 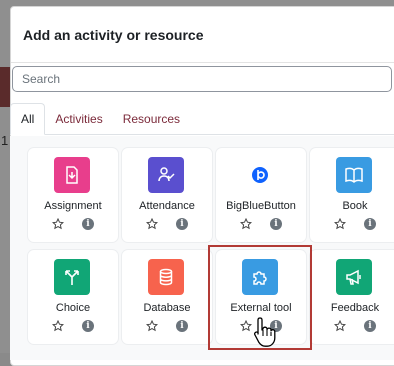 What do you see at coordinates (260, 175) in the screenshot?
I see `bigbluebutton-icon` at bounding box center [260, 175].